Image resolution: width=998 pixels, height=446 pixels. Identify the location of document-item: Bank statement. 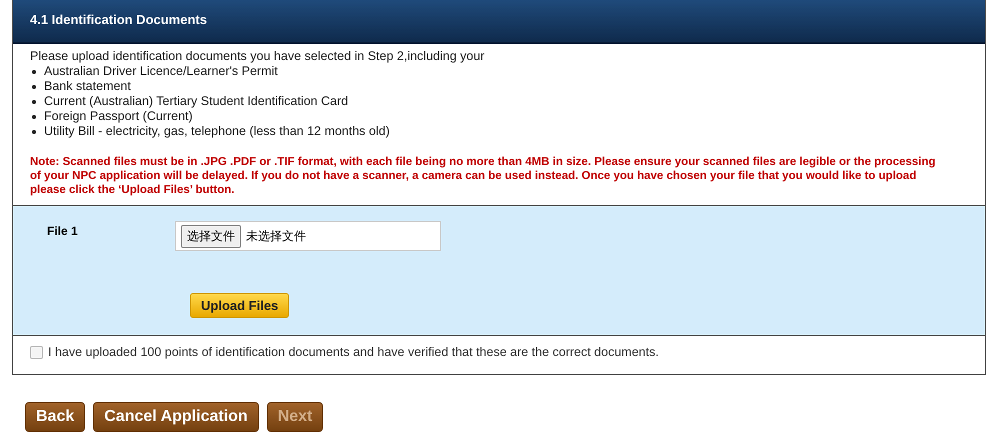
(487, 86).